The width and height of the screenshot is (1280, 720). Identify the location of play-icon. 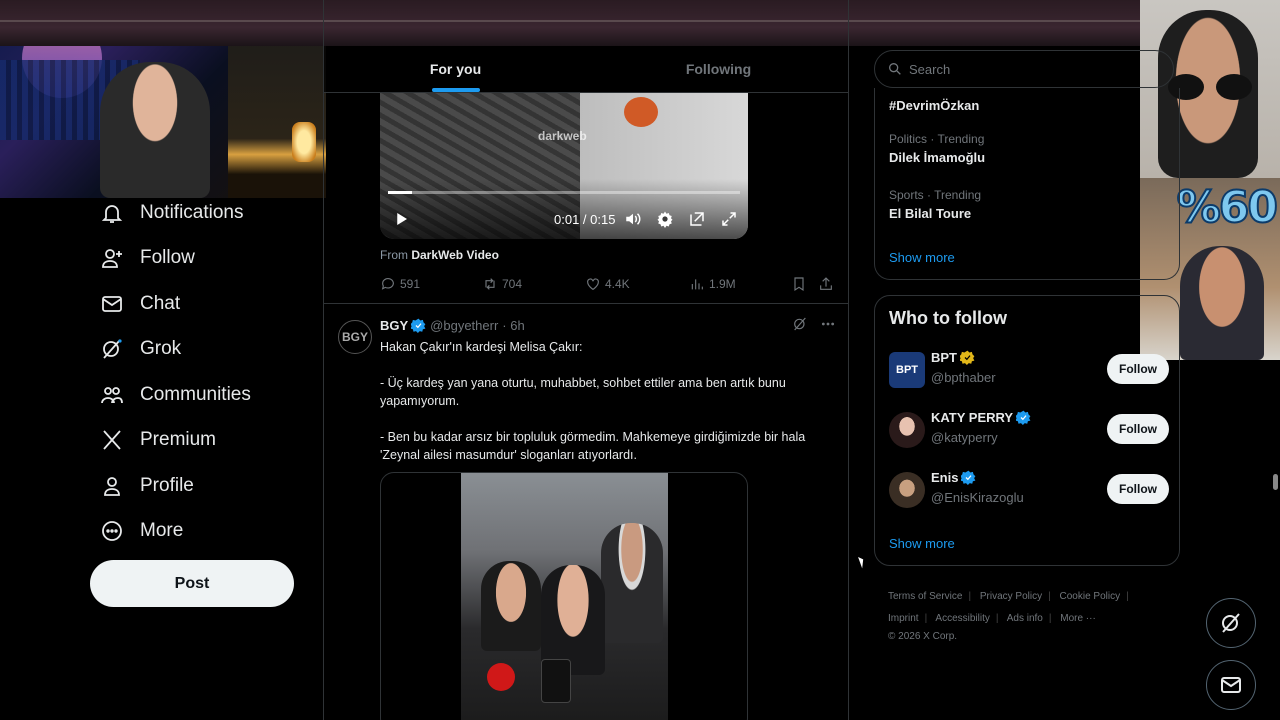
(402, 219).